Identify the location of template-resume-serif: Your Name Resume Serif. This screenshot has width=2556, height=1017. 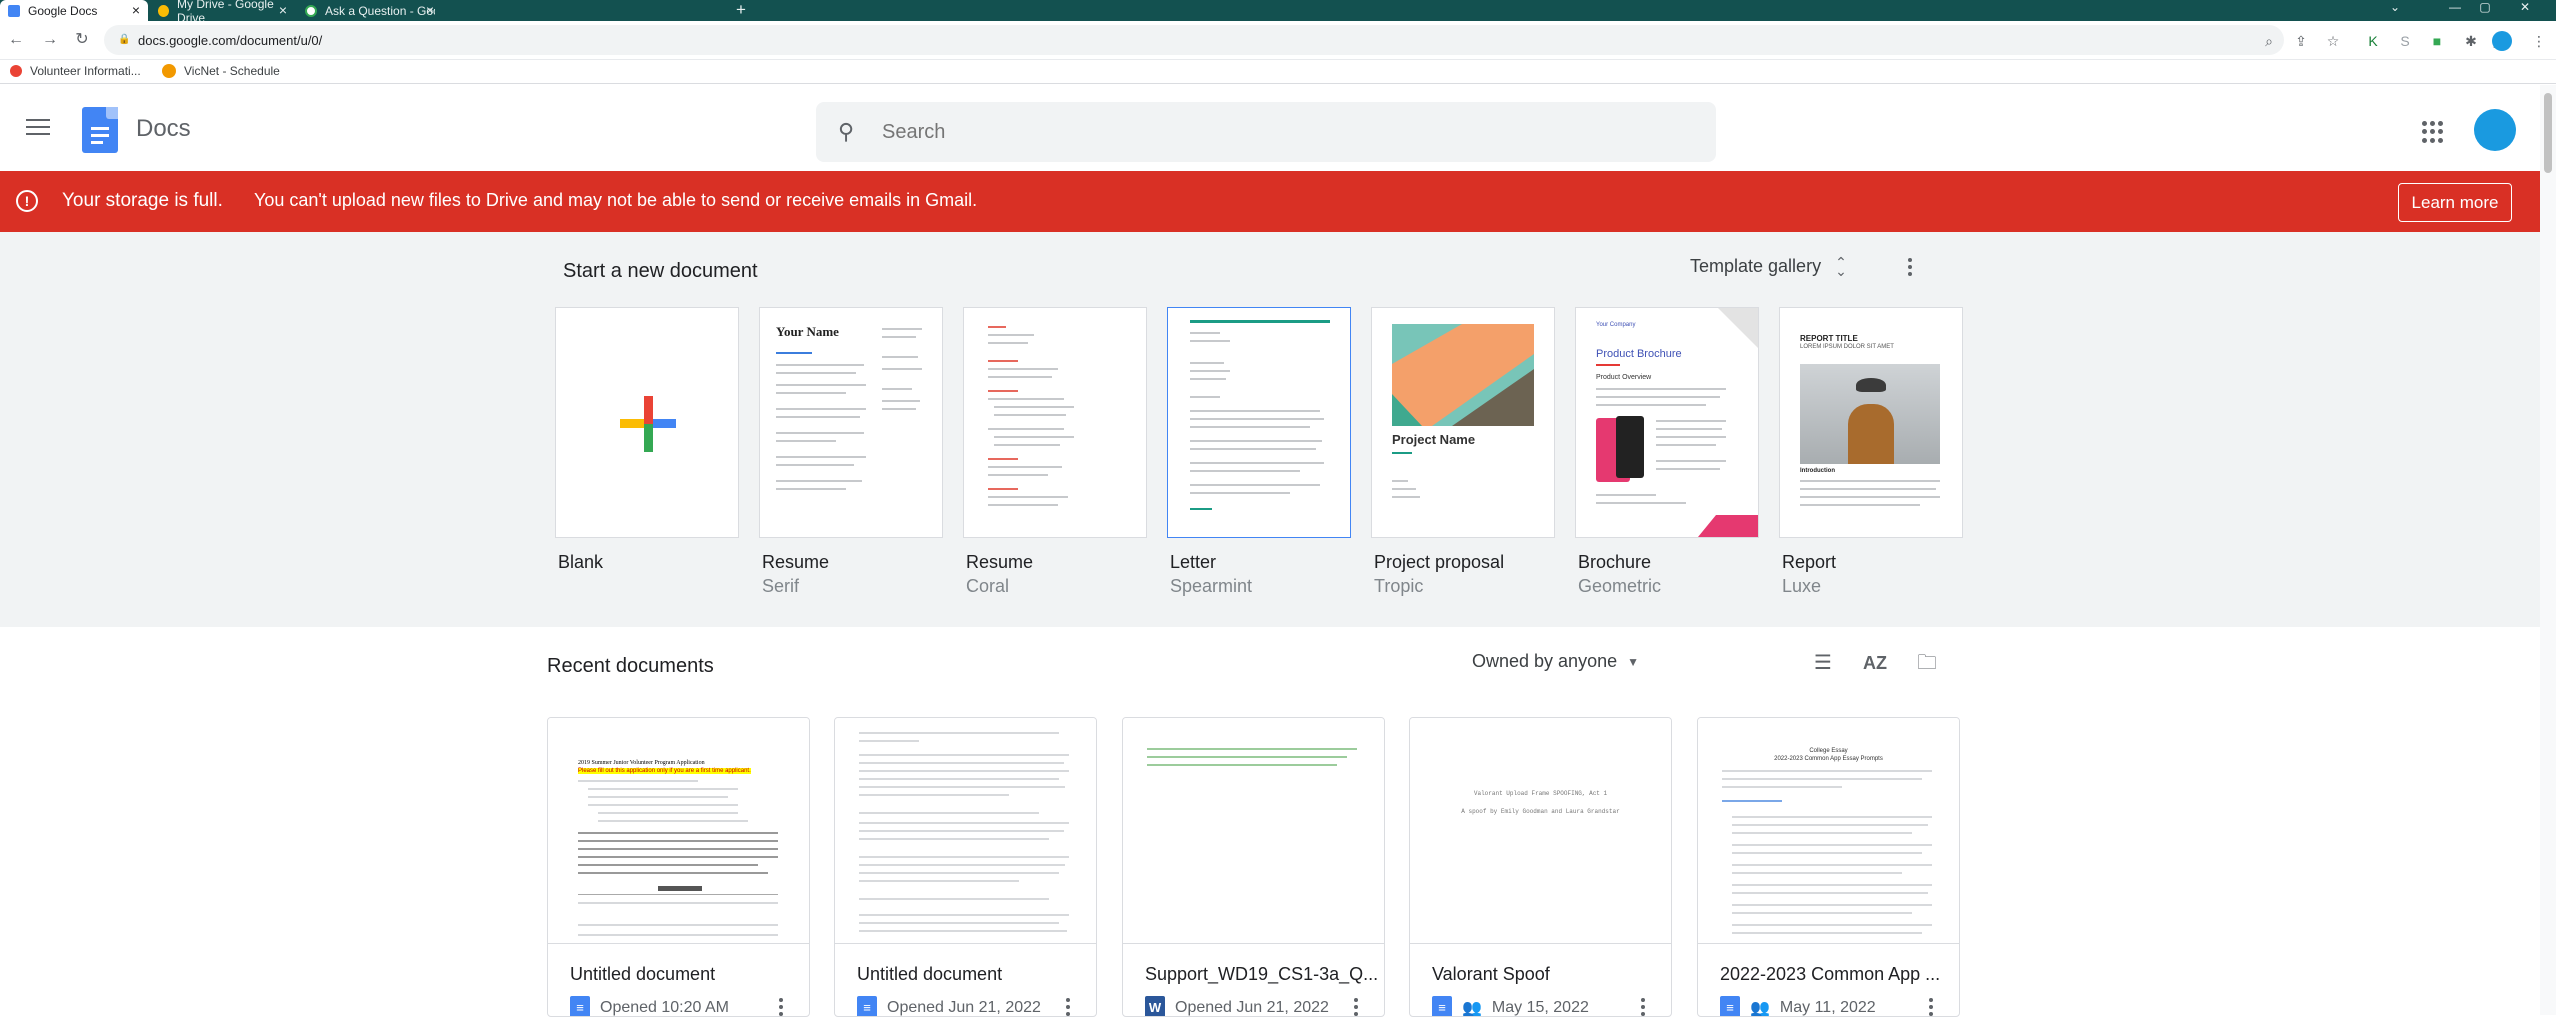
(851, 452).